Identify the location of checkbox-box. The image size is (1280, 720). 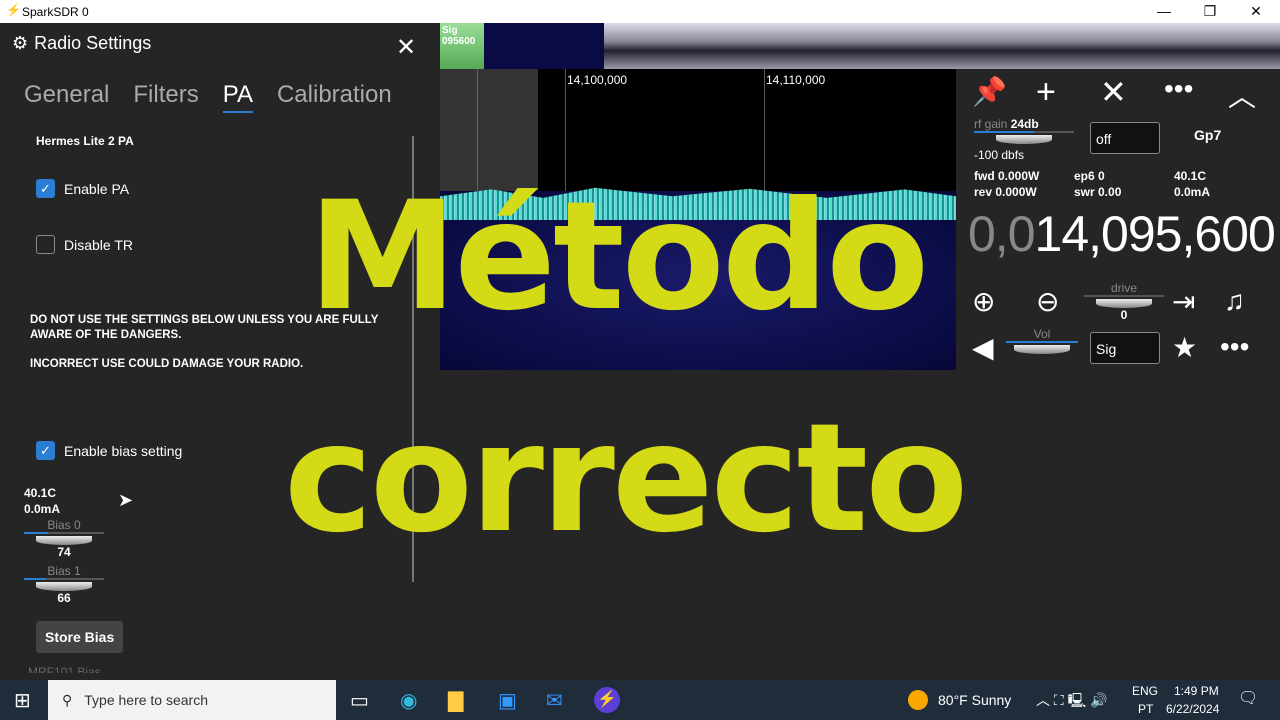
(45, 244).